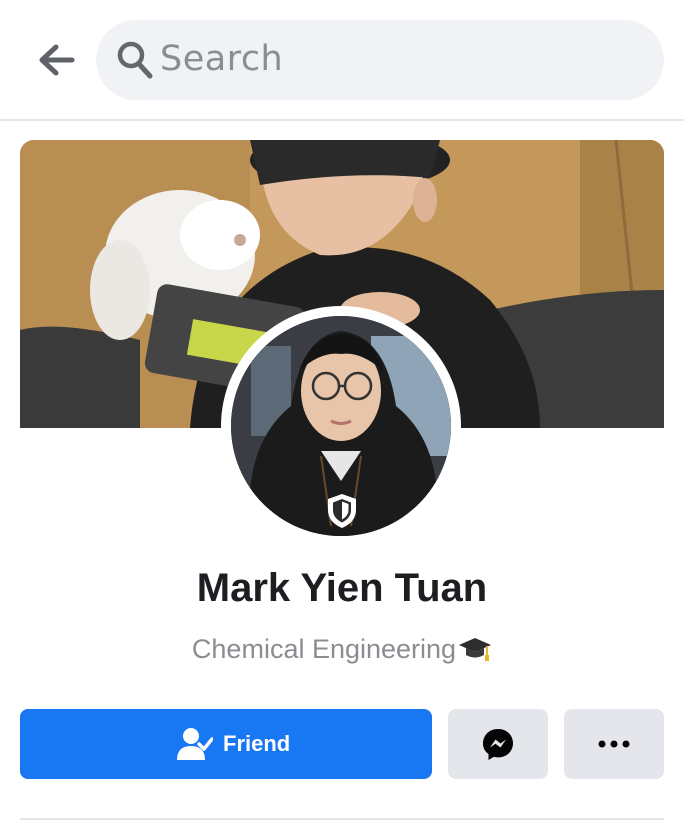  I want to click on back-button, so click(58, 60).